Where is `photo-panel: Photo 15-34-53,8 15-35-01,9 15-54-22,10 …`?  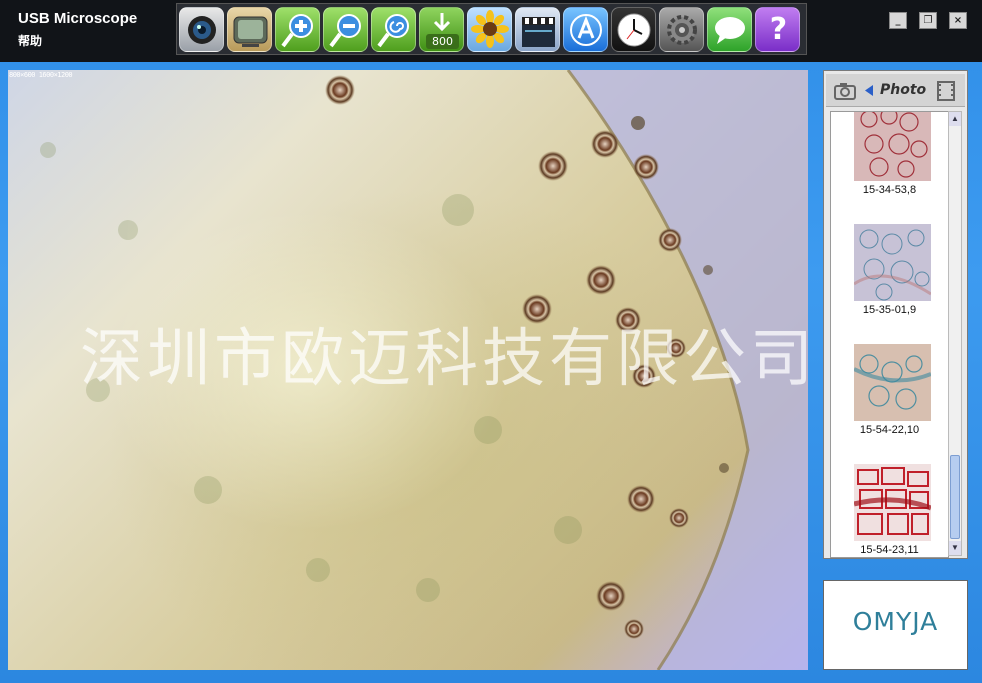 photo-panel: Photo 15-34-53,8 15-35-01,9 15-54-22,10 … is located at coordinates (895, 314).